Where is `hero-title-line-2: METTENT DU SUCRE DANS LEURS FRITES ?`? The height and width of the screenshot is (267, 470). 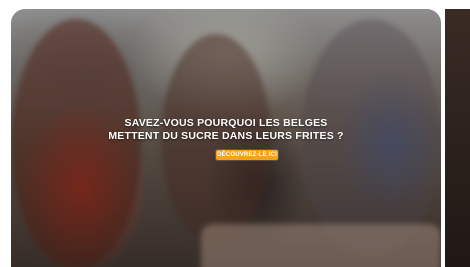
hero-title-line-2: METTENT DU SUCRE DANS LEURS FRITES ? is located at coordinates (226, 136).